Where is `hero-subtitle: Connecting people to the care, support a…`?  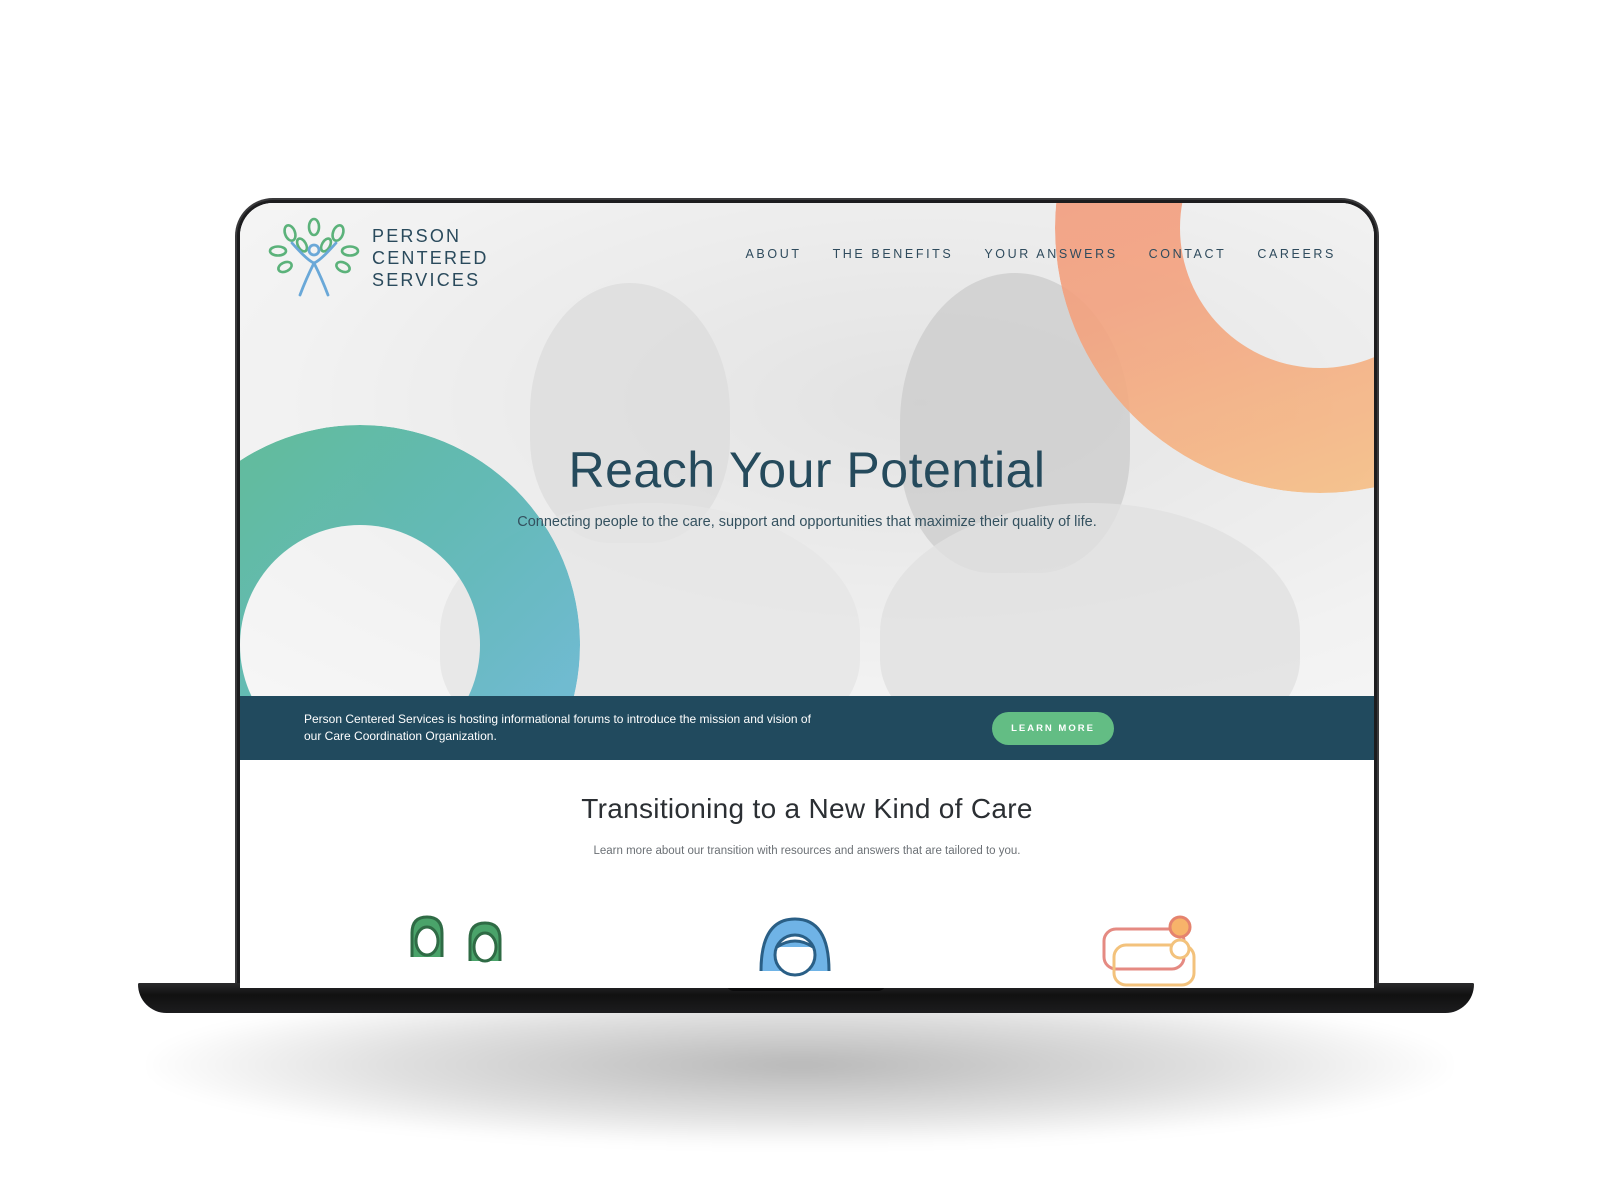
hero-subtitle: Connecting people to the care, support a… is located at coordinates (807, 522).